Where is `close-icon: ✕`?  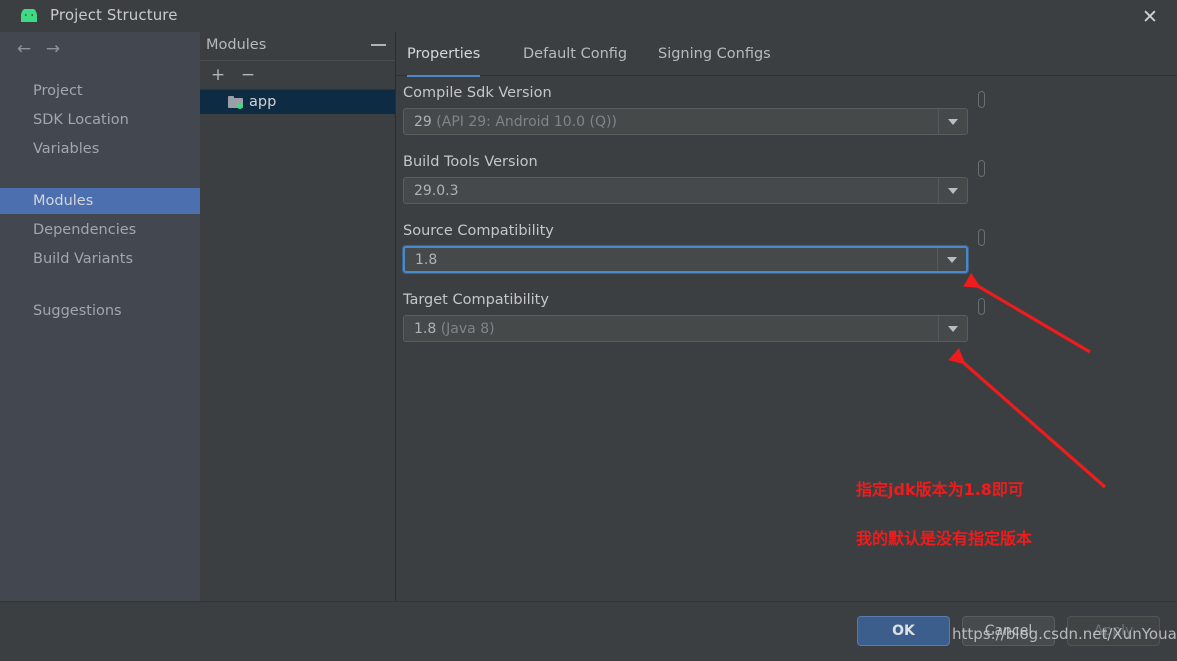
close-icon: ✕ is located at coordinates (1150, 17).